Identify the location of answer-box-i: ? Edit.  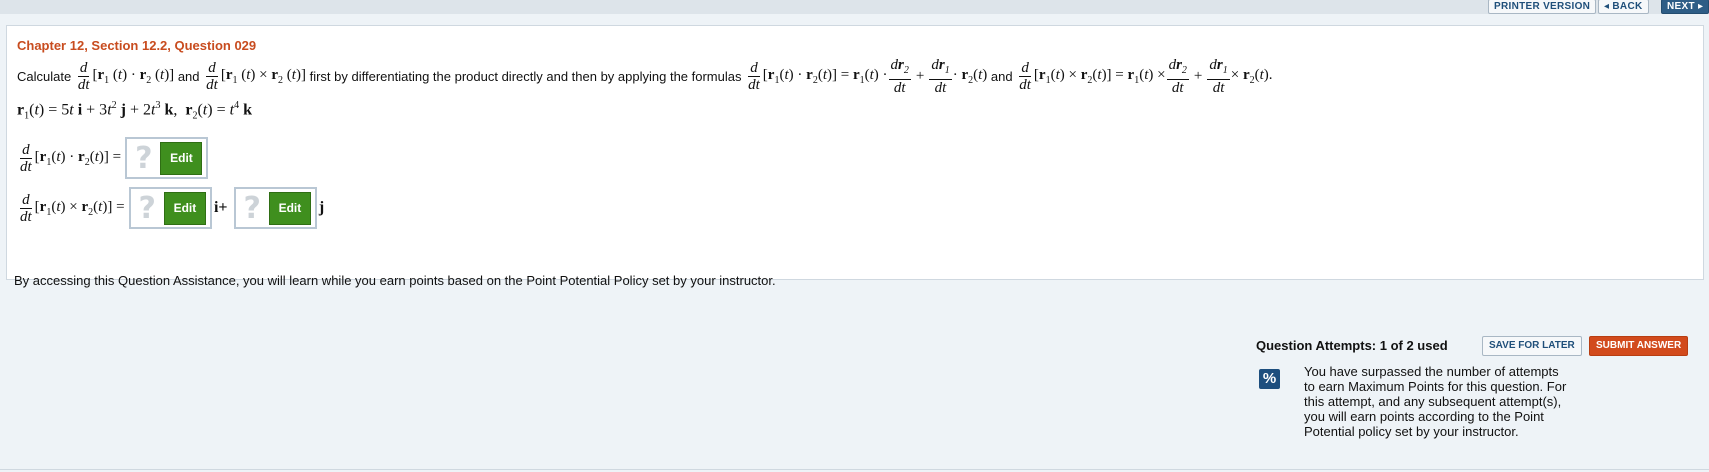
(170, 208).